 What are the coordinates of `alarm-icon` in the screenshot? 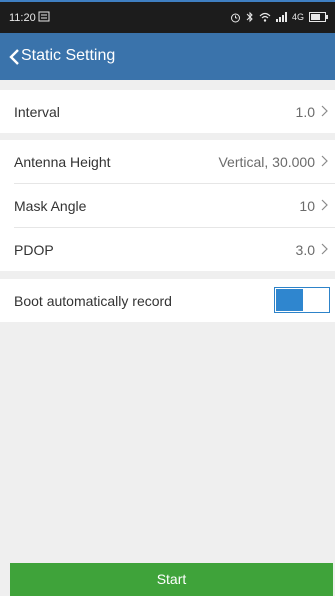 It's located at (235, 17).